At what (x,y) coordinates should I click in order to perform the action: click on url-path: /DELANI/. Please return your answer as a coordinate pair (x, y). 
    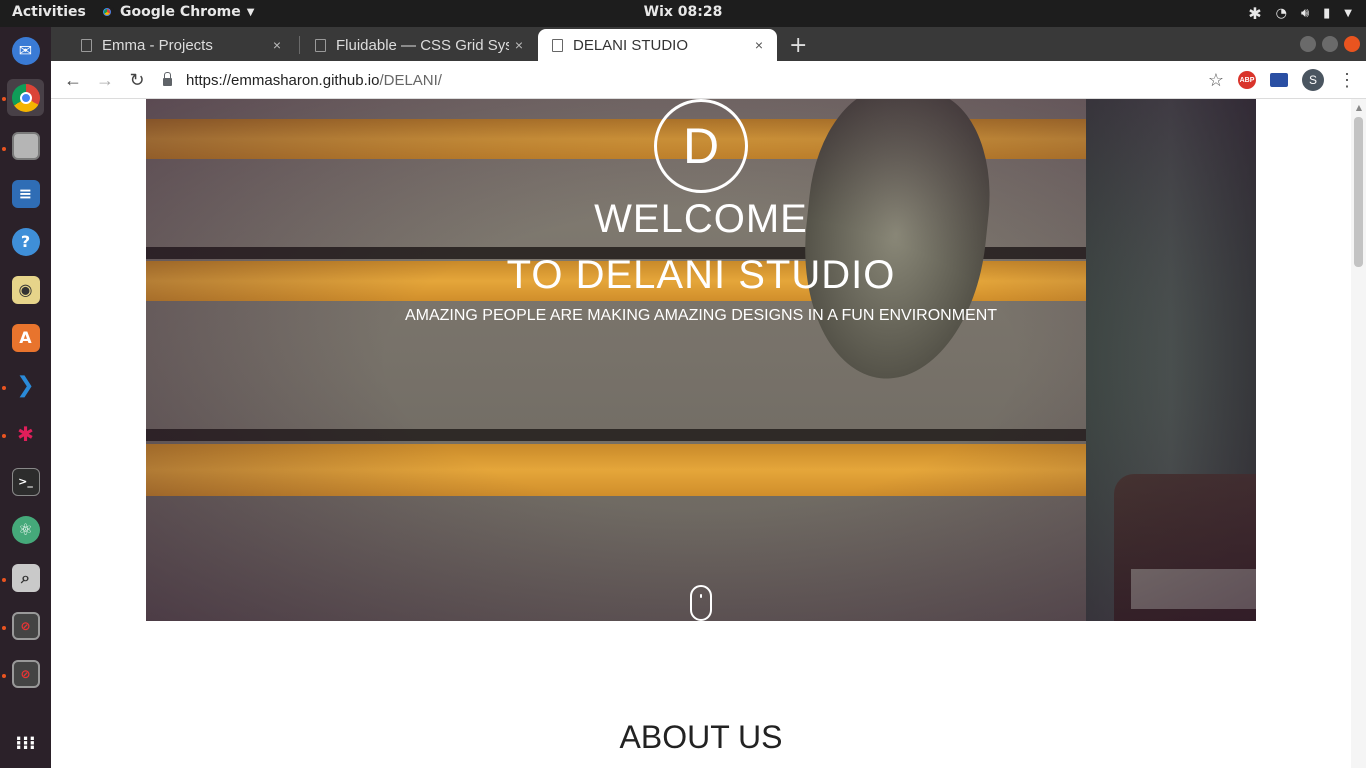
    Looking at the image, I should click on (410, 80).